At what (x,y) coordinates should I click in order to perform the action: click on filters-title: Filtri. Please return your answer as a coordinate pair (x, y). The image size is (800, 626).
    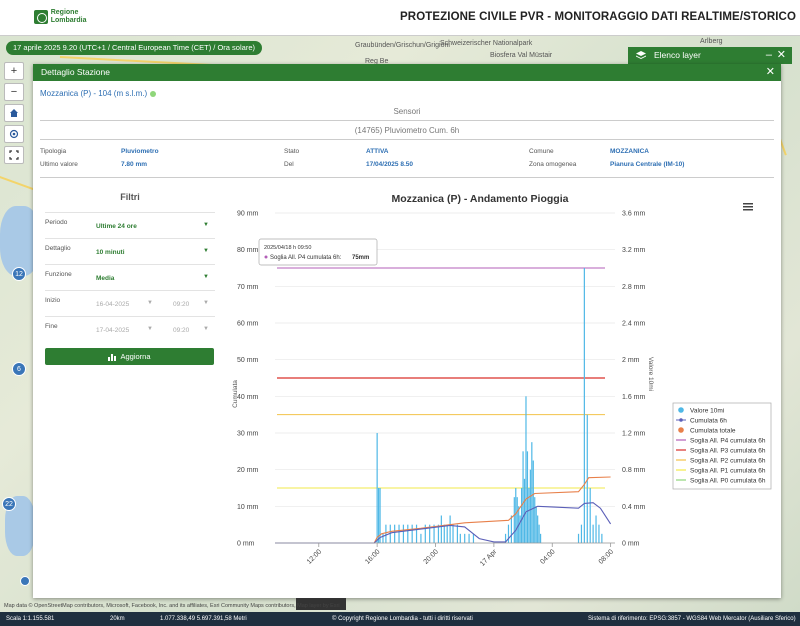
    Looking at the image, I should click on (130, 197).